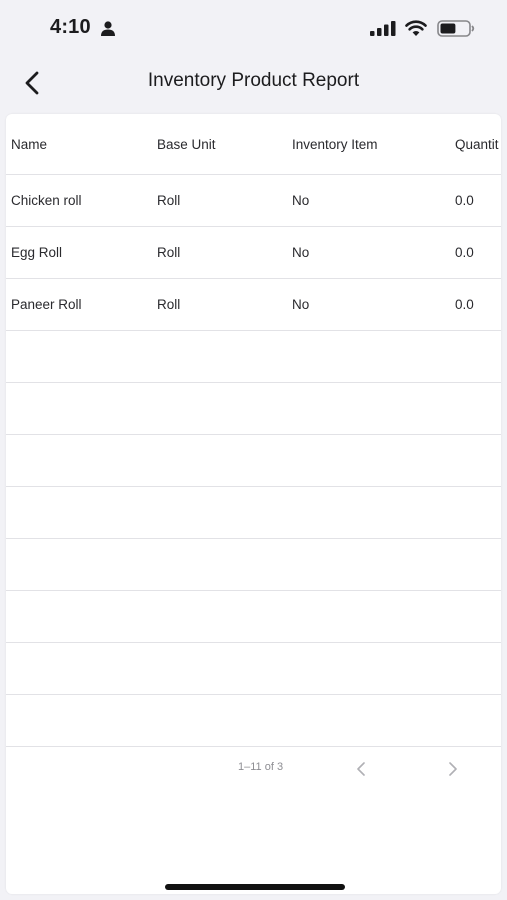 The width and height of the screenshot is (507, 900). I want to click on table-header: Name Base Unit Inventory Item Quantit, so click(253, 144).